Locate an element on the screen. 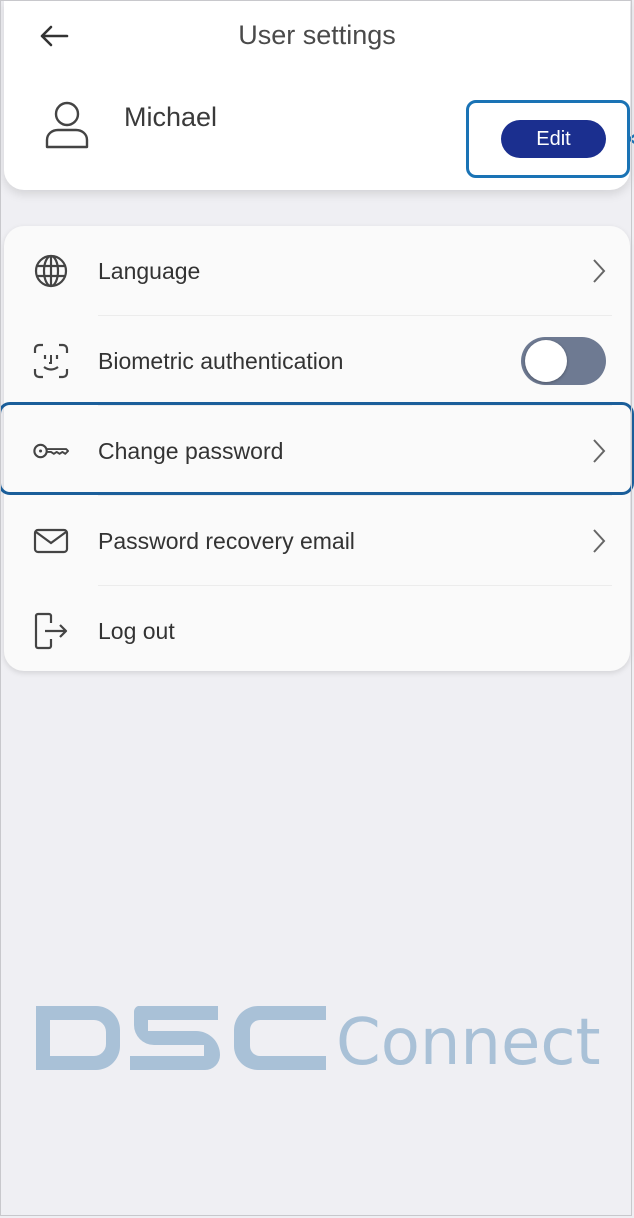 The image size is (634, 1218). settings-item-recovery-email: Password recovery email is located at coordinates (317, 541).